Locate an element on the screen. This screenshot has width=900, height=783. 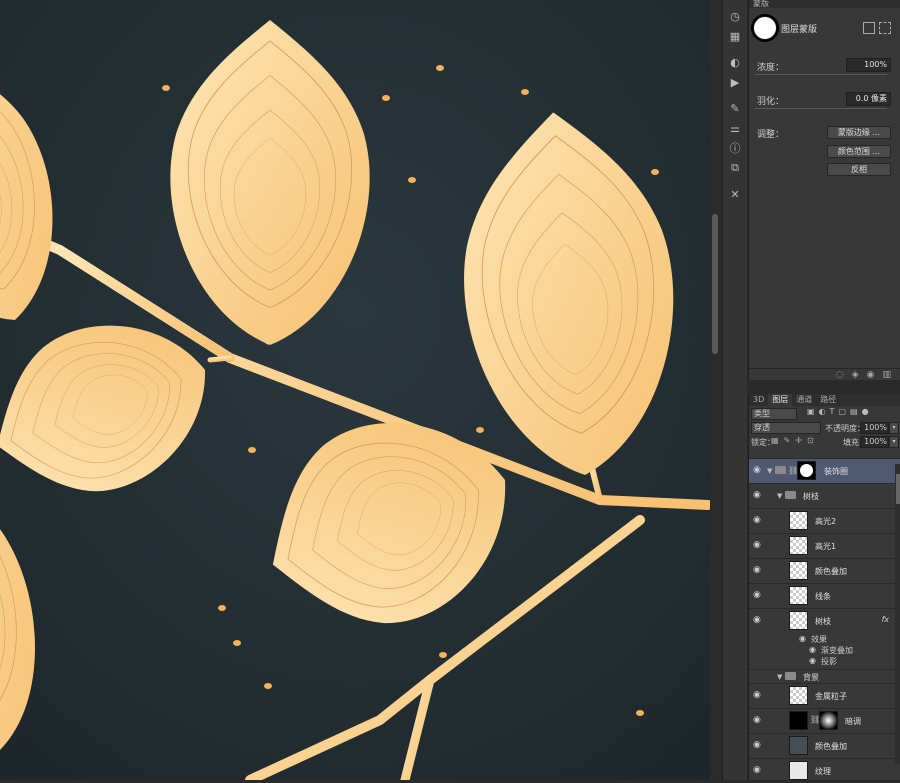
layer-row-color-fill: ◉ 颜色叠加 is located at coordinates (824, 745).